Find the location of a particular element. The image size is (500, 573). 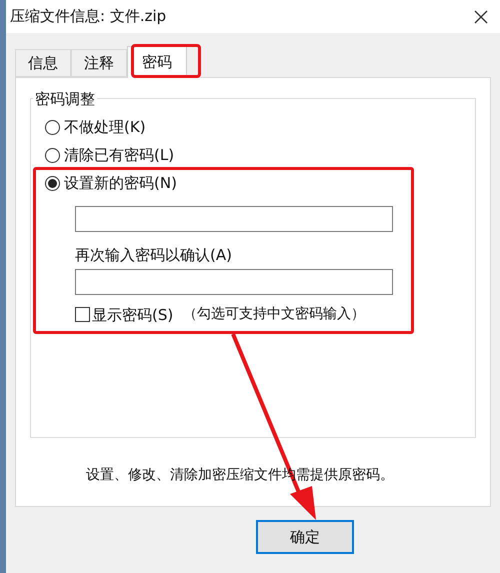

radio-label: 不做处理(K) is located at coordinates (105, 127).